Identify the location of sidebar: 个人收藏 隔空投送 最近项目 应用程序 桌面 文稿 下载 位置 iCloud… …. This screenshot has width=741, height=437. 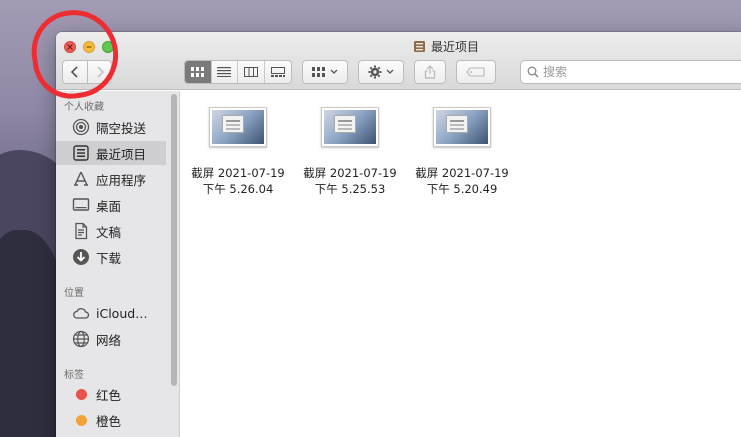
(118, 264).